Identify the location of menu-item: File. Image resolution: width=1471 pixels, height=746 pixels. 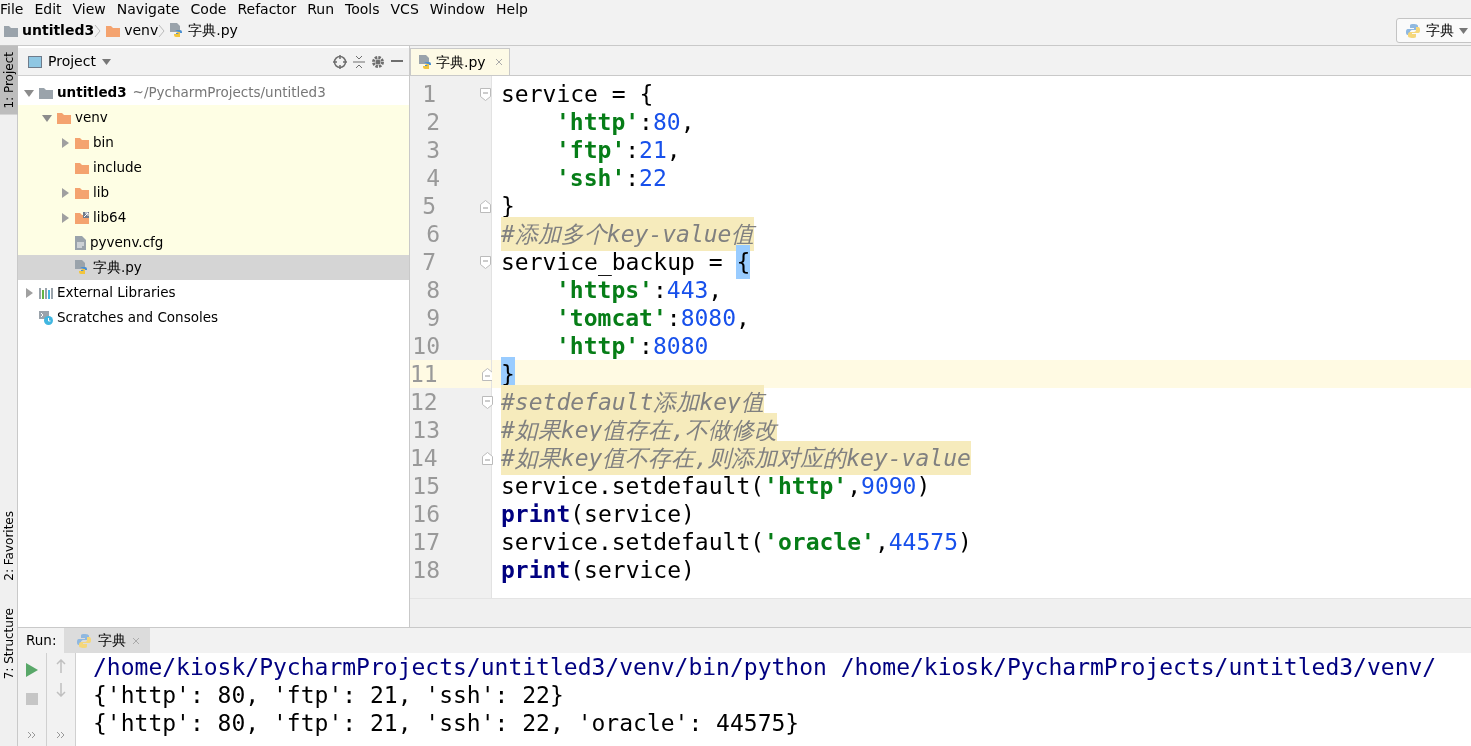
(17, 9).